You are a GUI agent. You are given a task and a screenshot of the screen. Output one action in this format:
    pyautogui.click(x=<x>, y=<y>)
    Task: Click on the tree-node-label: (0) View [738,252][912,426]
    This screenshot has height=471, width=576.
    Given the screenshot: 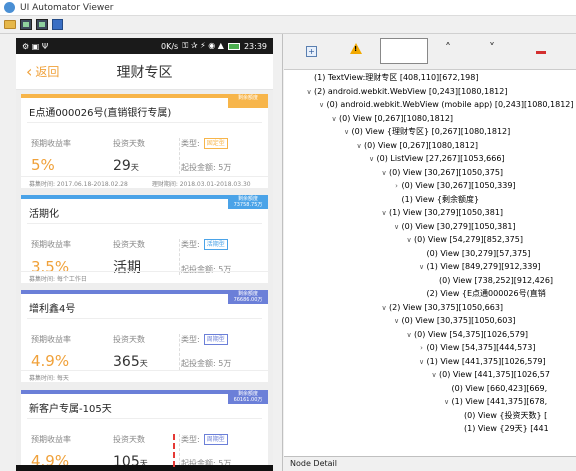 What is the action you would take?
    pyautogui.click(x=496, y=280)
    